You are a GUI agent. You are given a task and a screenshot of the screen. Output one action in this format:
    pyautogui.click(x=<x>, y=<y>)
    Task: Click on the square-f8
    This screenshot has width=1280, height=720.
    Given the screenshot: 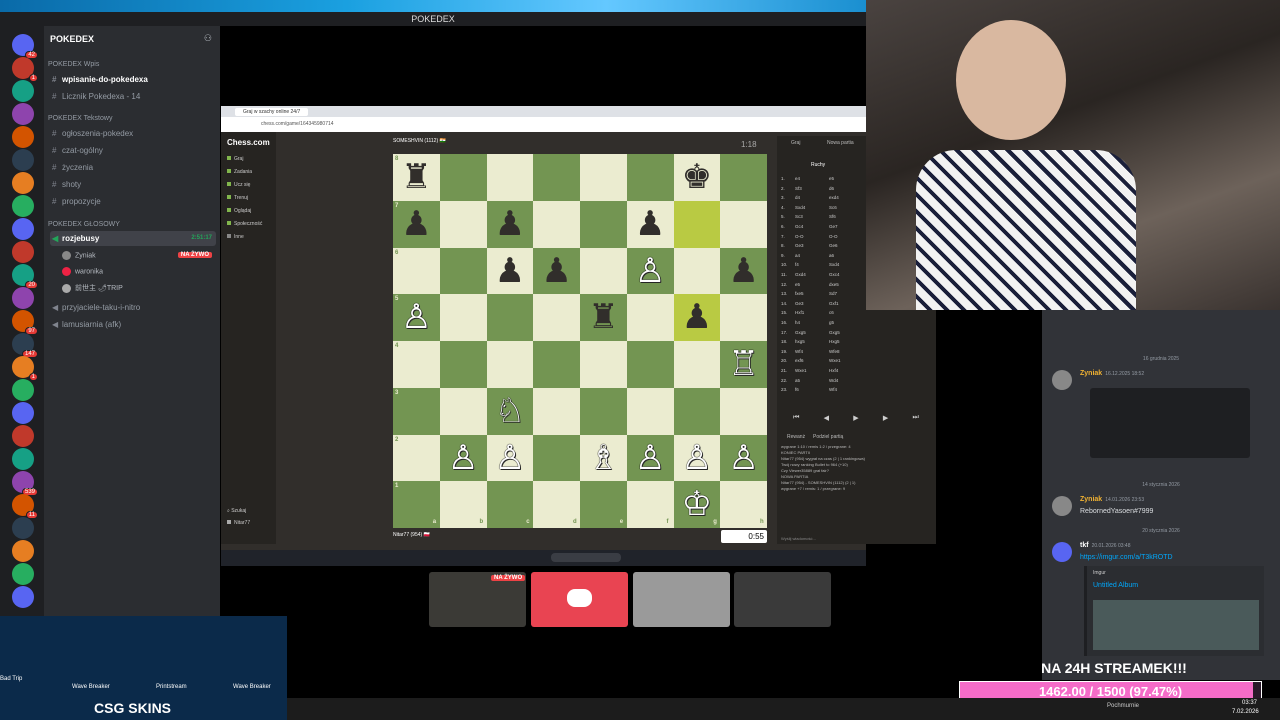 What is the action you would take?
    pyautogui.click(x=650, y=177)
    